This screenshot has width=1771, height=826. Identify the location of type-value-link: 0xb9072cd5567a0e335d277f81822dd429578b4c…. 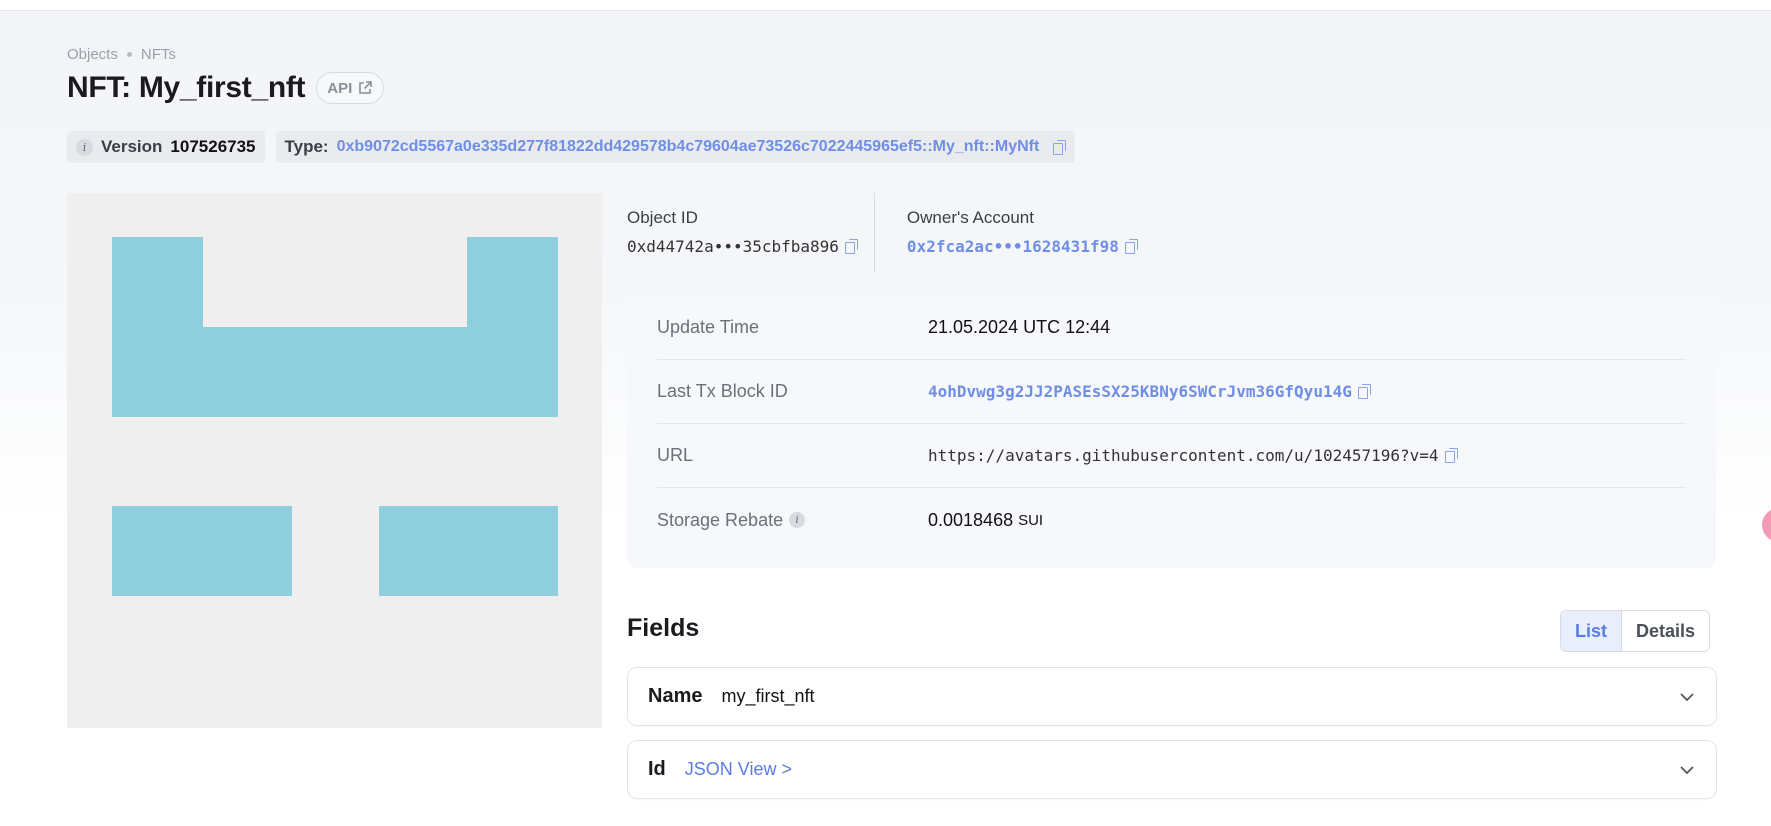
(688, 147).